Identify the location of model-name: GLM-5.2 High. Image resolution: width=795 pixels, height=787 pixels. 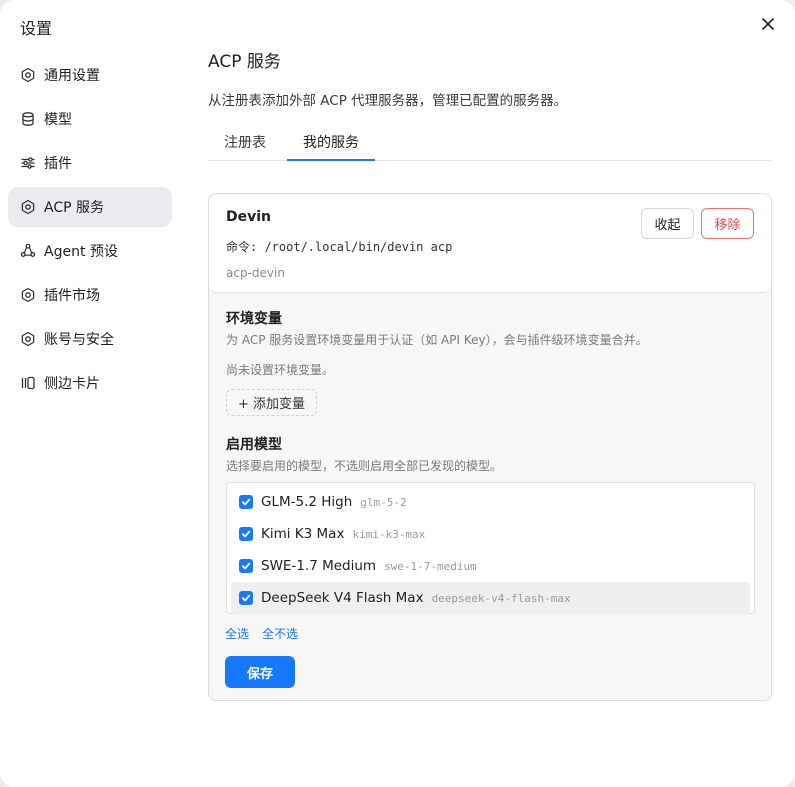
(307, 502).